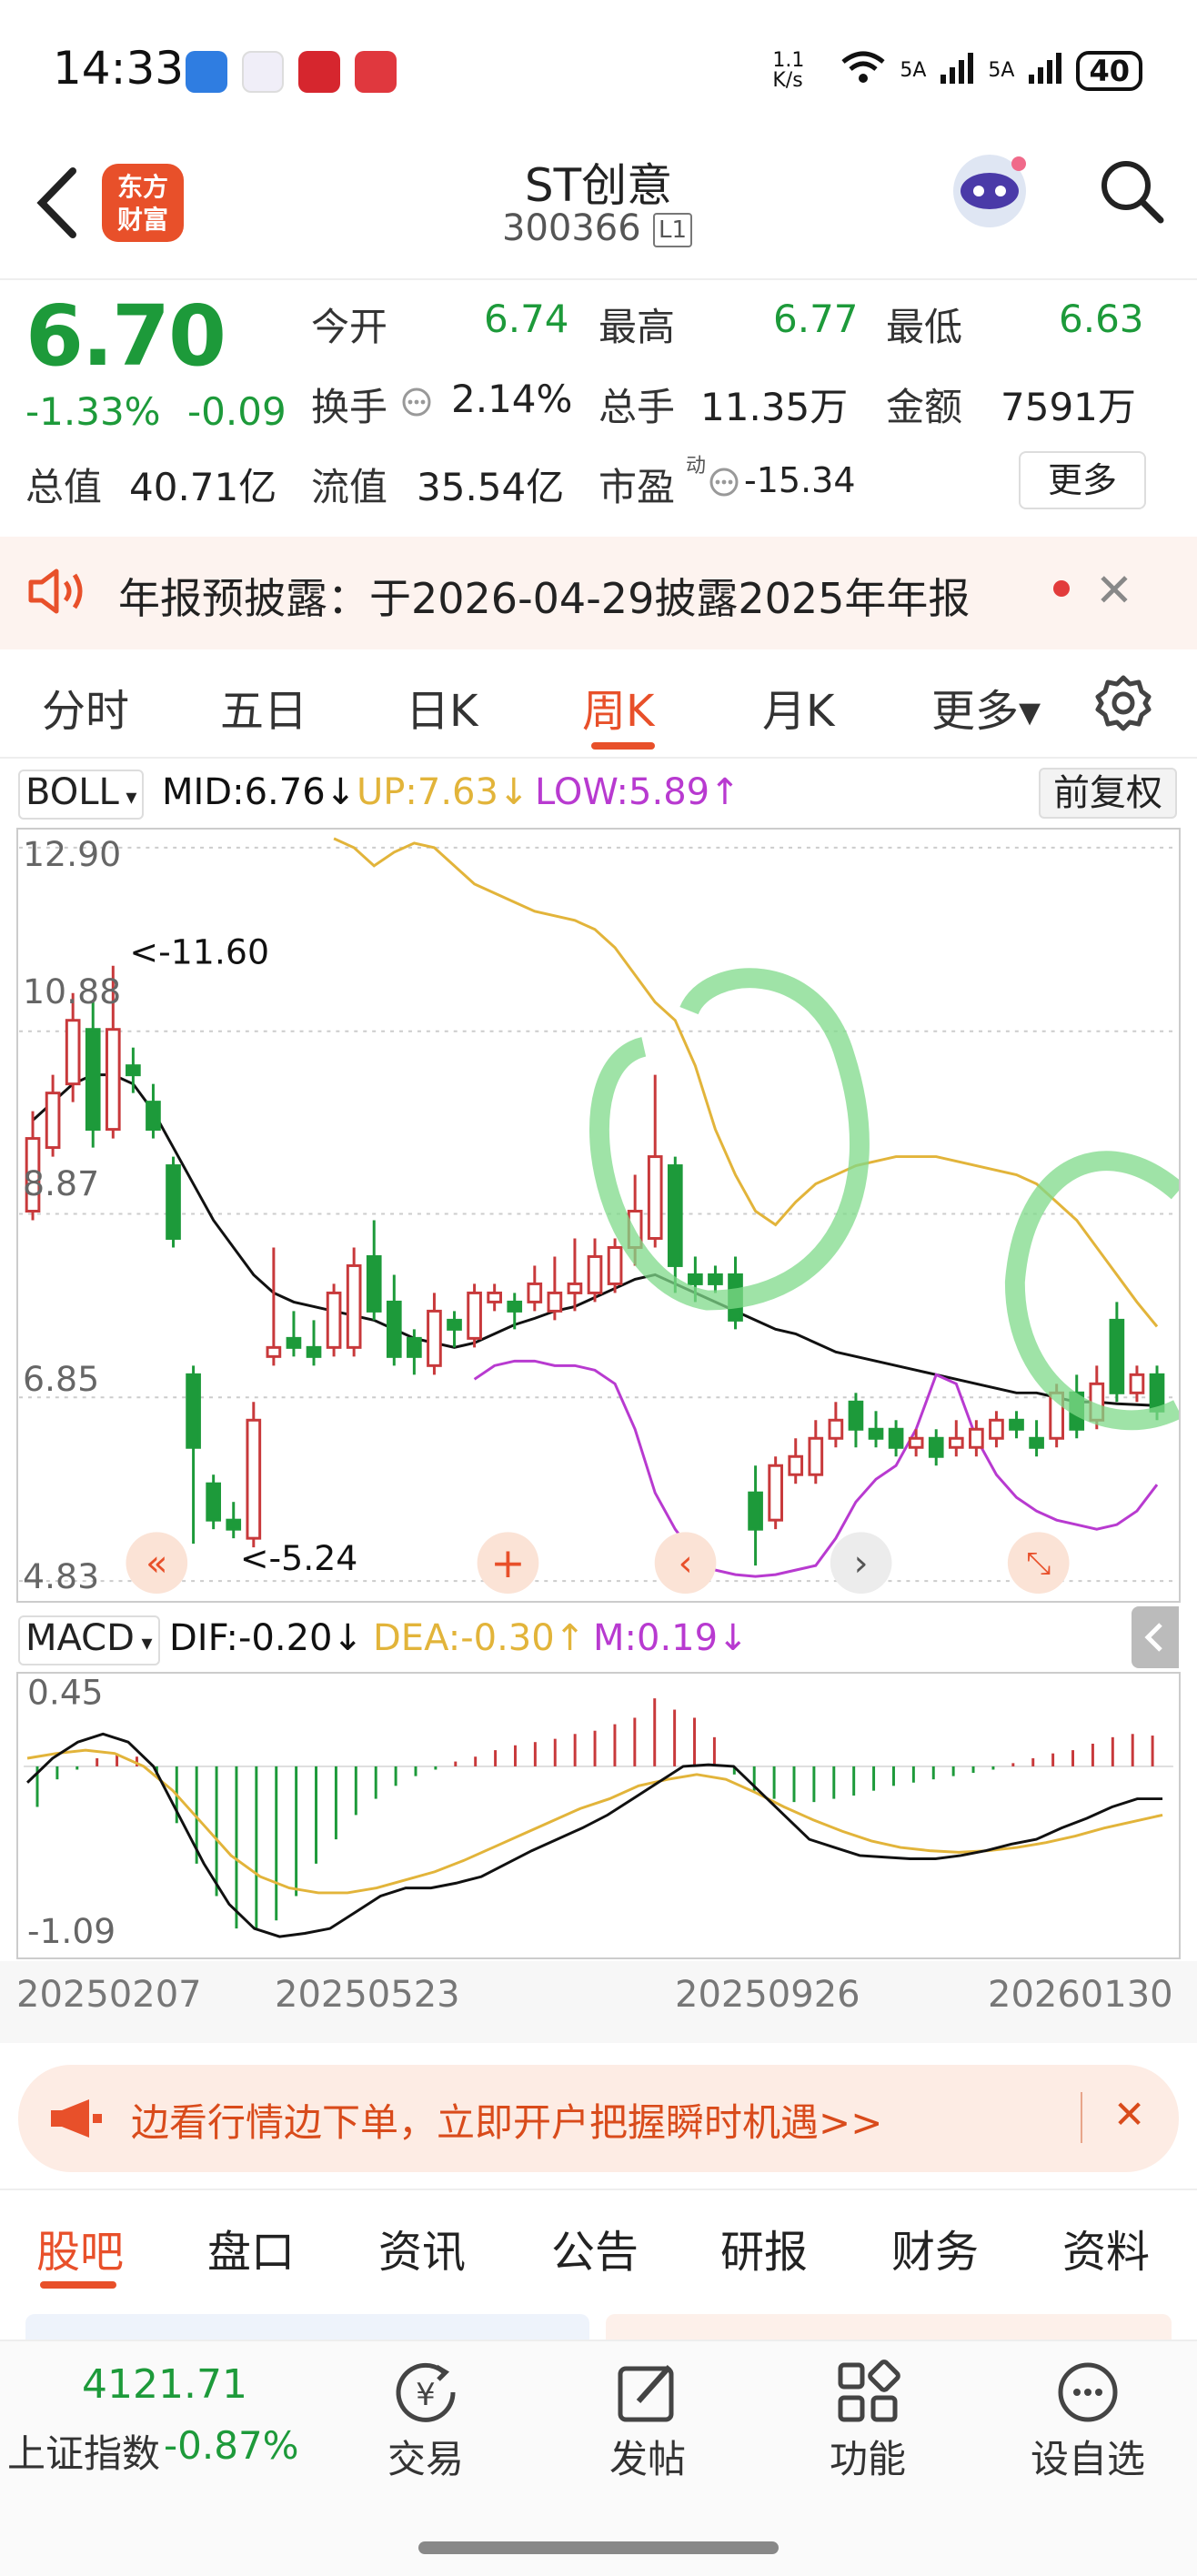 This screenshot has height=2576, width=1197. What do you see at coordinates (203, 487) in the screenshot?
I see `market-cap-value: 40.71亿` at bounding box center [203, 487].